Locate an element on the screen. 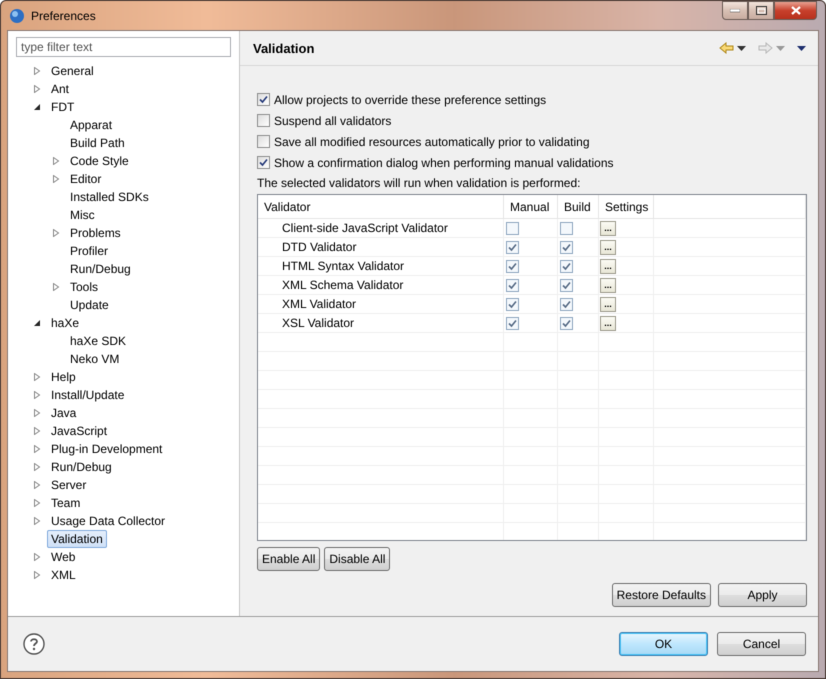 The height and width of the screenshot is (679, 826). filter-field: type filter text is located at coordinates (123, 47).